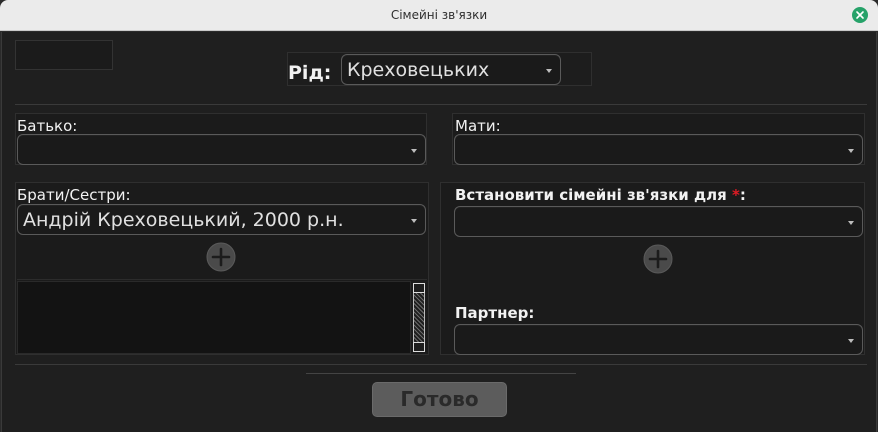 The image size is (878, 432). What do you see at coordinates (214, 317) in the screenshot?
I see `siblings-list` at bounding box center [214, 317].